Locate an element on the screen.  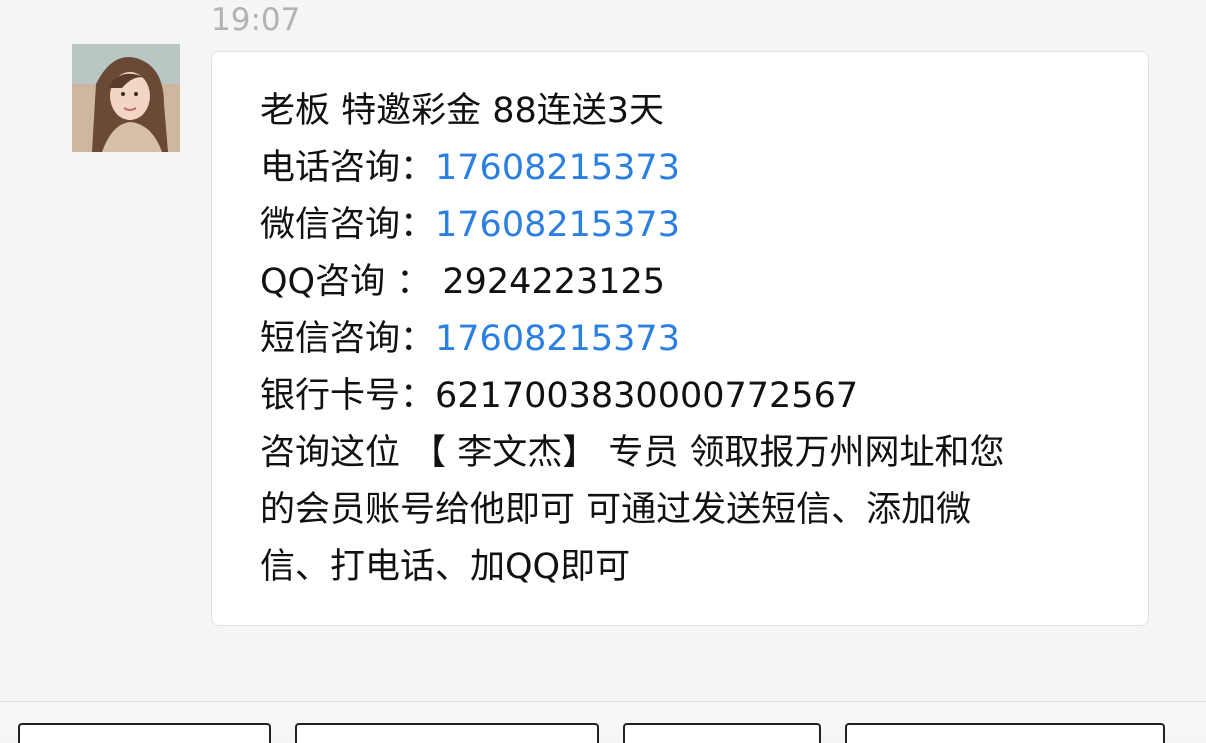
bank-line: 银行卡号：6217003830000772567 is located at coordinates (685, 396).